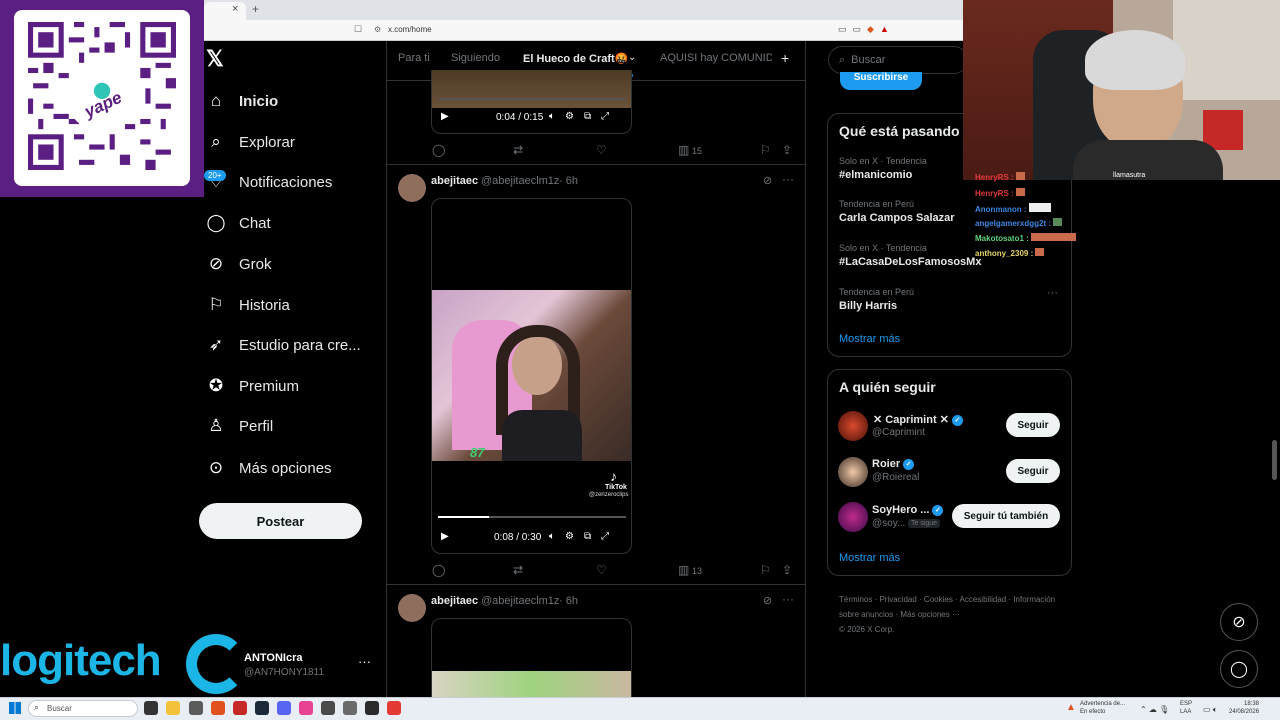 The width and height of the screenshot is (1280, 720). Describe the element at coordinates (910, 262) in the screenshot. I see `trend-item: #LaCasaDeLosFamososMx` at that location.